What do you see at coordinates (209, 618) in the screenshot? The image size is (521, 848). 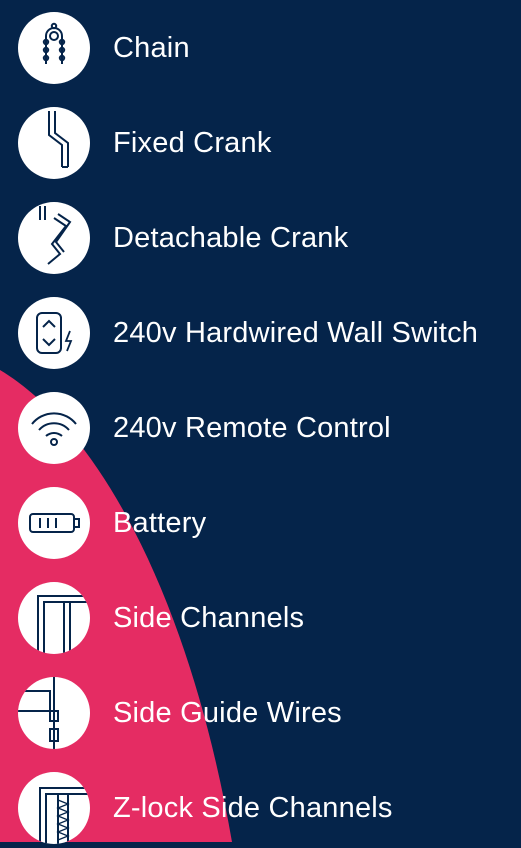 I see `feature-label: Side Channels` at bounding box center [209, 618].